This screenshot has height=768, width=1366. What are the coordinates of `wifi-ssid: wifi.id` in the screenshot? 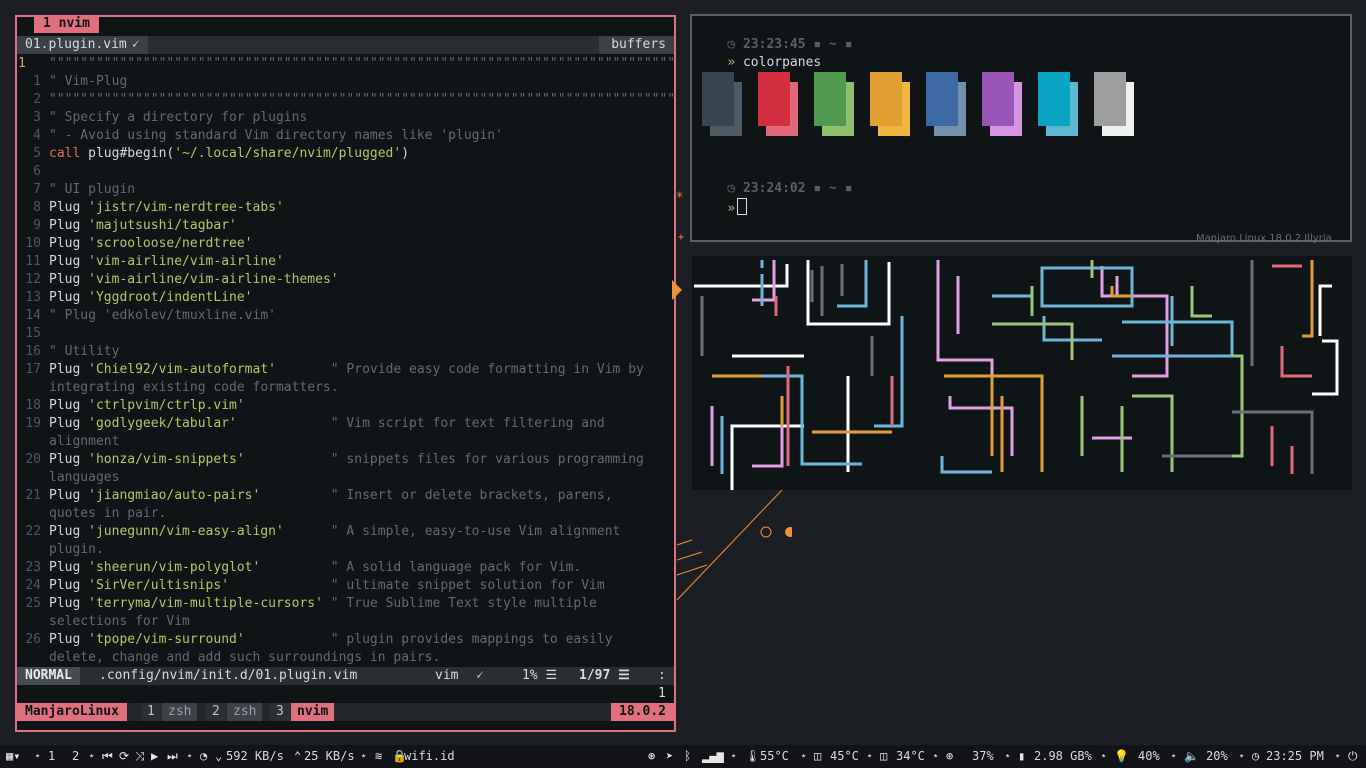 It's located at (429, 756).